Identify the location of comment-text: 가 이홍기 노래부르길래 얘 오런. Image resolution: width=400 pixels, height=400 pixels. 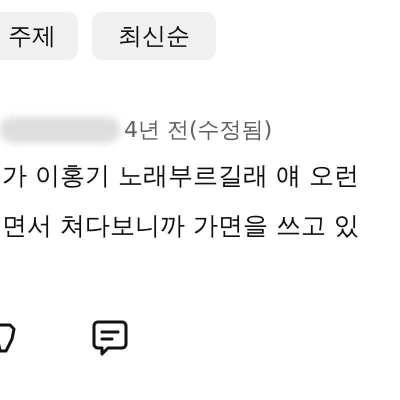
(181, 176).